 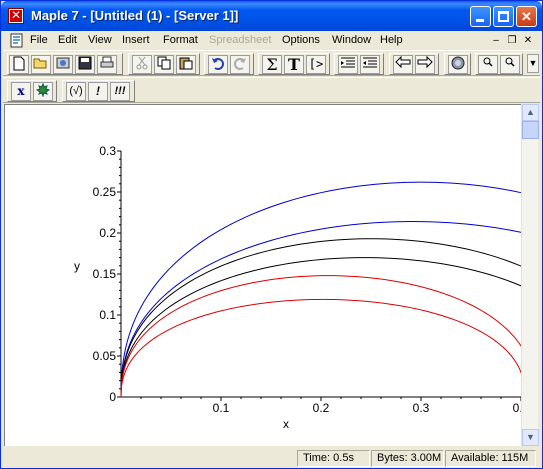 I want to click on execute-all-button: !!!, so click(x=120, y=91).